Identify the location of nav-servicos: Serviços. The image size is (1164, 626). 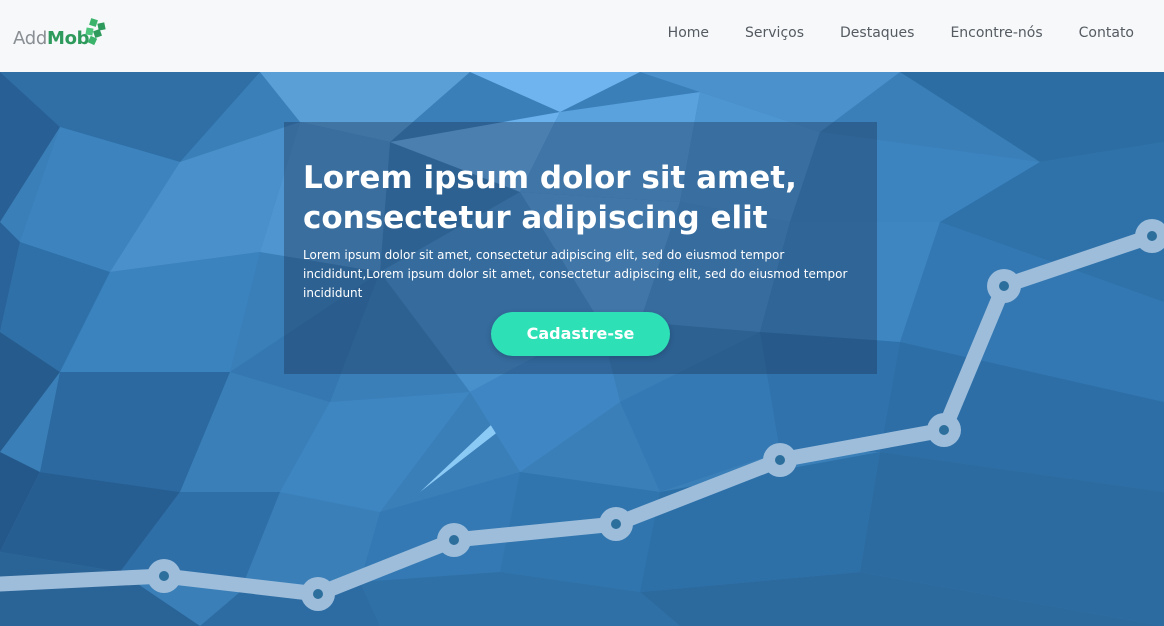
(774, 33).